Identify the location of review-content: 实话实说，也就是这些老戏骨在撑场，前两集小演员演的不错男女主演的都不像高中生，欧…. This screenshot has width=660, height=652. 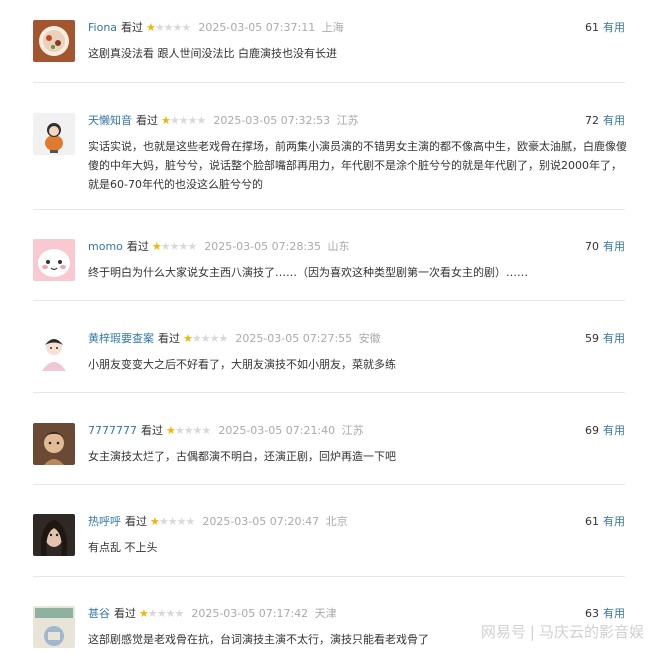
(357, 165).